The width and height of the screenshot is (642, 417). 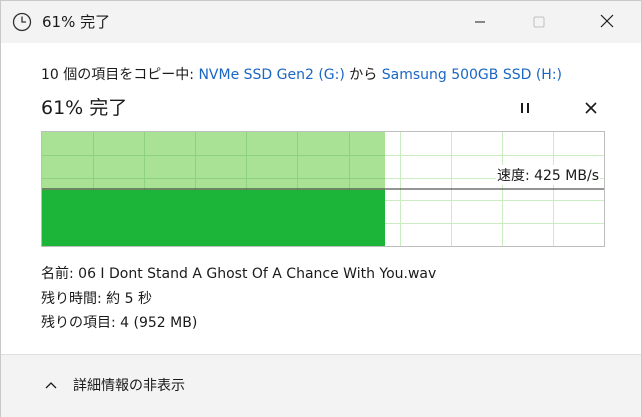 What do you see at coordinates (271, 75) in the screenshot?
I see `source-link: NVMe SSD Gen2 (G:)` at bounding box center [271, 75].